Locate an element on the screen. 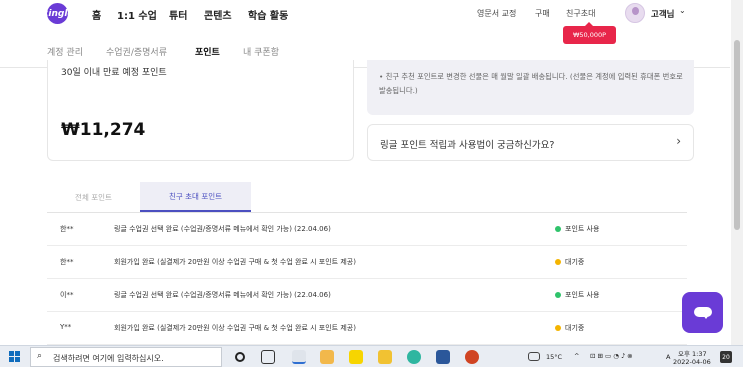 The width and height of the screenshot is (743, 367). powerpoint-icon is located at coordinates (472, 357).